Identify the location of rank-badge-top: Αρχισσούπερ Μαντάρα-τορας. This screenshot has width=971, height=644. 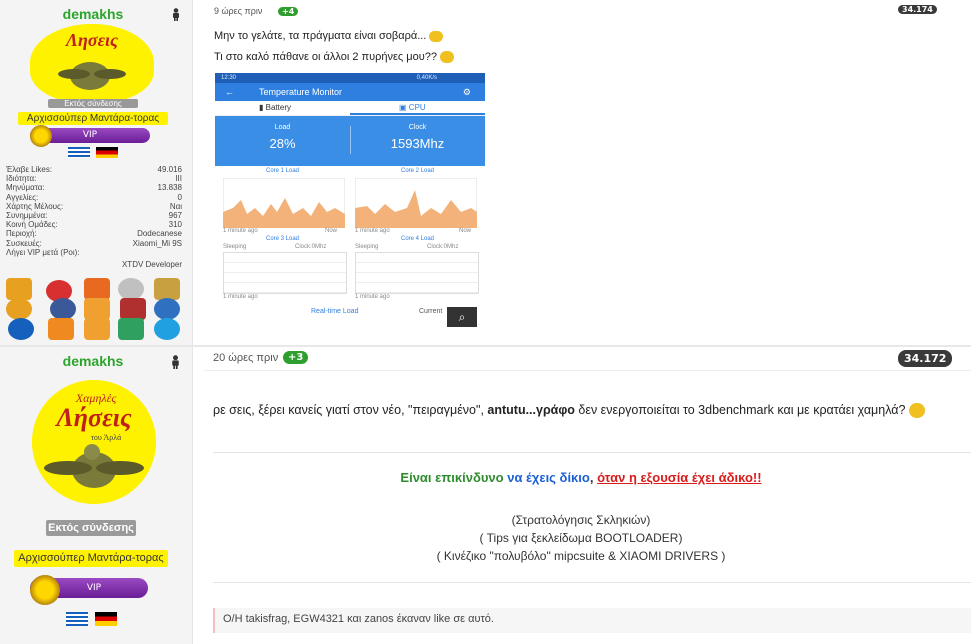
(93, 118).